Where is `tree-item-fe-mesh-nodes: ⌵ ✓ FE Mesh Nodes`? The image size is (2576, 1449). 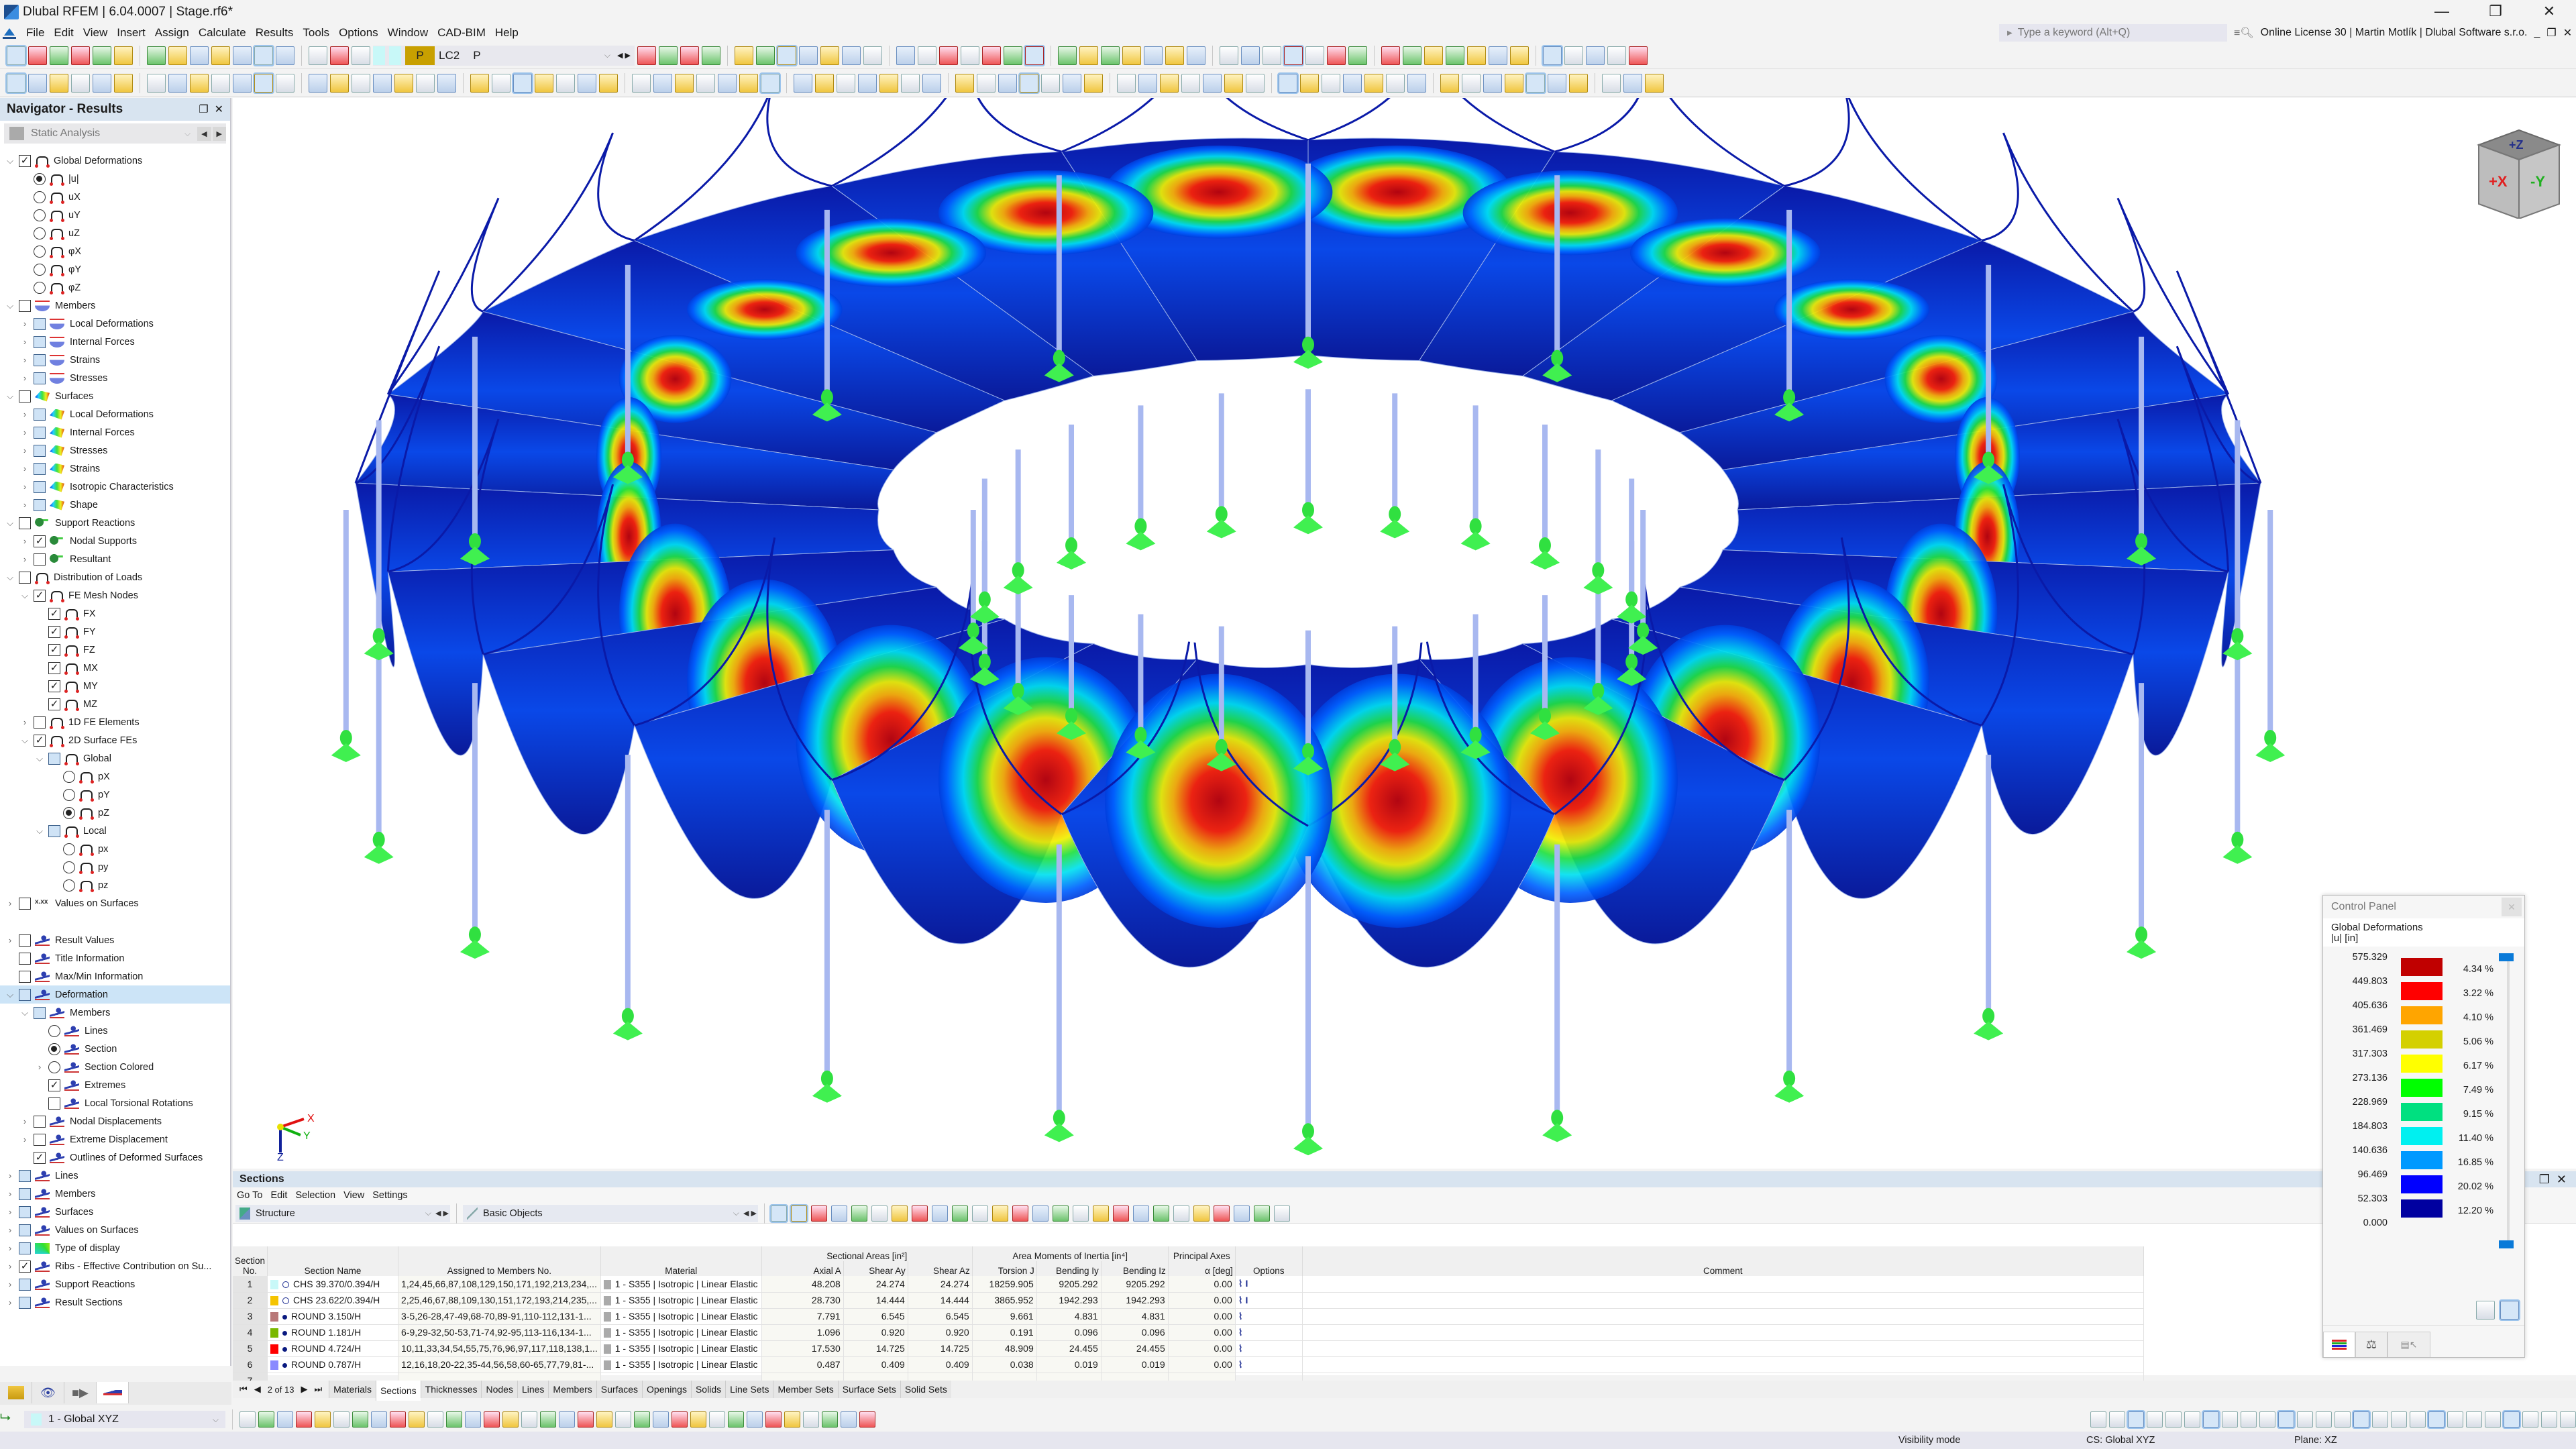
tree-item-fe-mesh-nodes: ⌵ ✓ FE Mesh Nodes is located at coordinates (115, 595).